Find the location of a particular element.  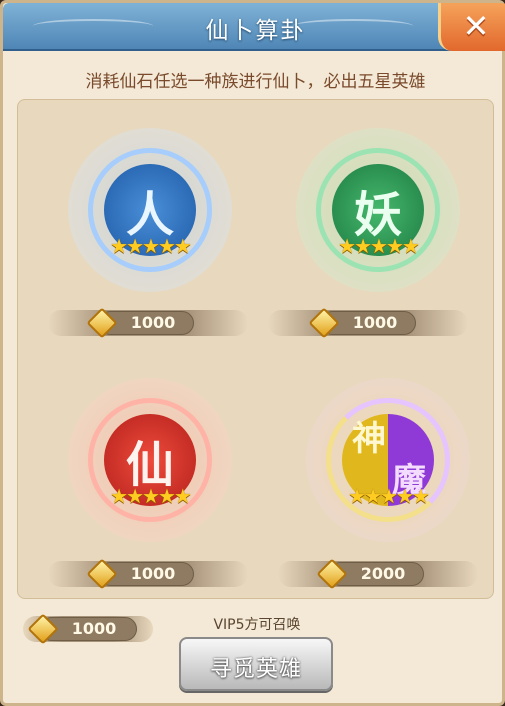

summon-hero-button: 寻觅英雄 is located at coordinates (256, 664).